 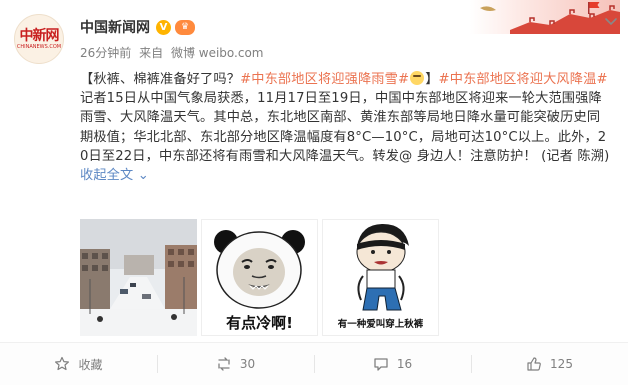 What do you see at coordinates (259, 323) in the screenshot?
I see `panda-meme-caption: 有点冷啊!` at bounding box center [259, 323].